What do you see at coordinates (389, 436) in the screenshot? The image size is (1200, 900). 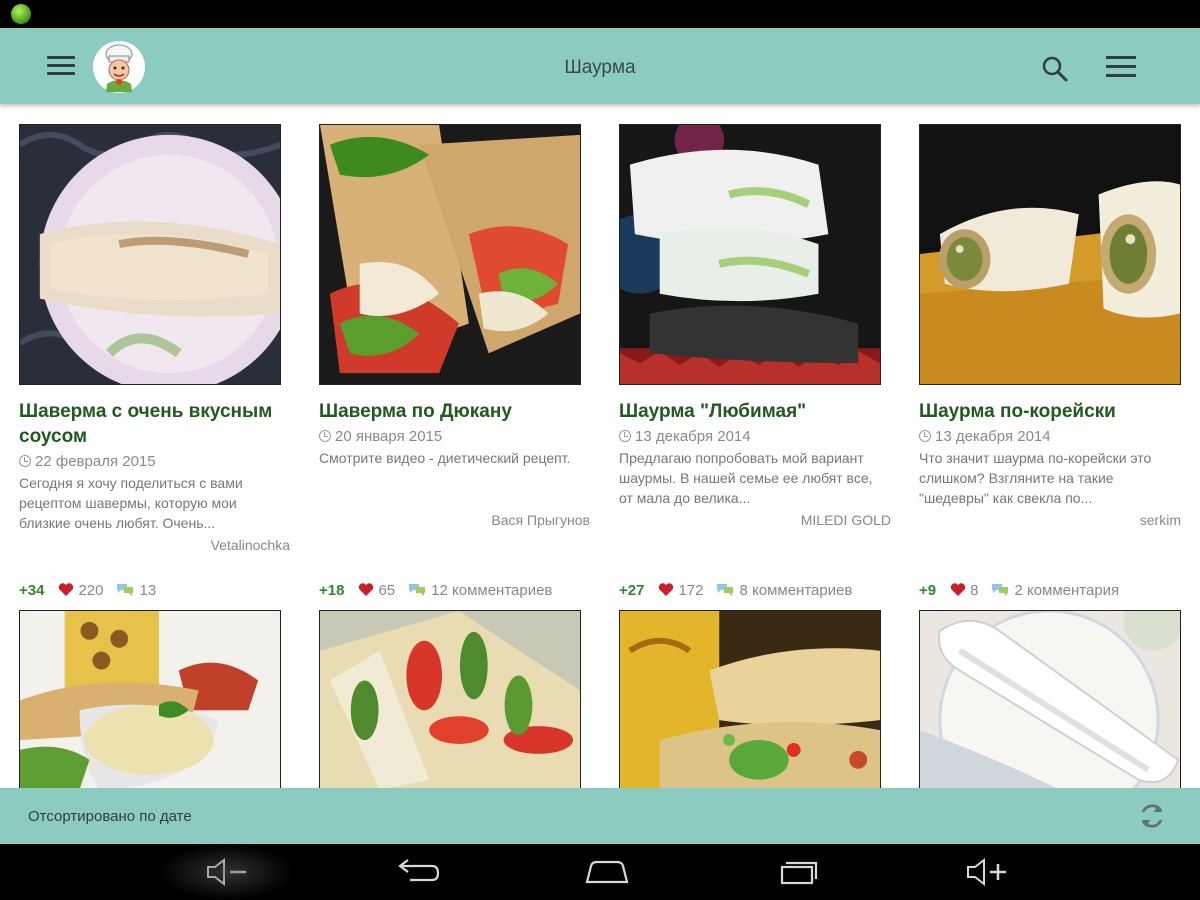 I see `recipe-date-text: 20 января 2015` at bounding box center [389, 436].